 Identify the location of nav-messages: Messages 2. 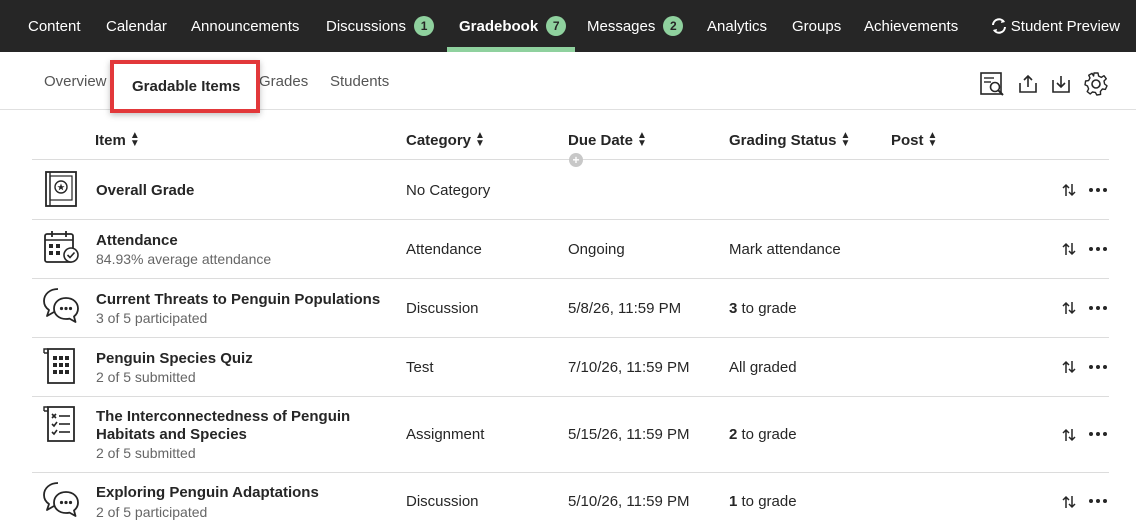
(635, 26).